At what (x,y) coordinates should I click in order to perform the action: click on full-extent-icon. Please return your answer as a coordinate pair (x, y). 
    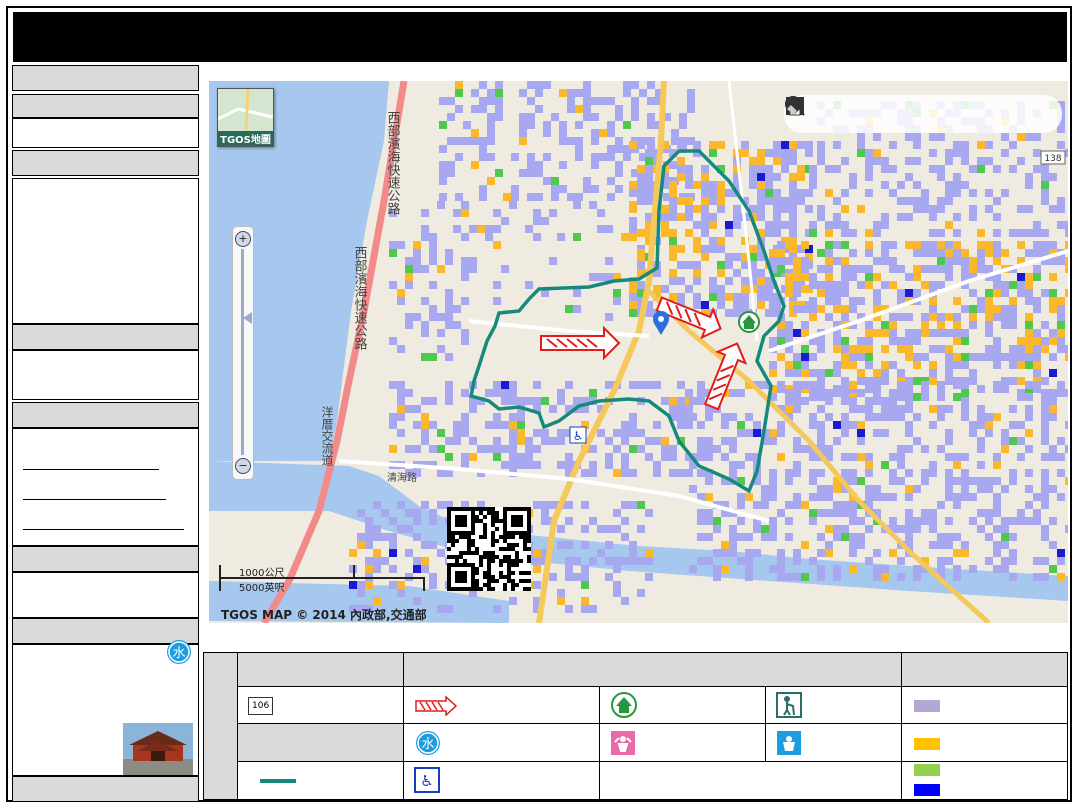
    Looking at the image, I should click on (852, 112).